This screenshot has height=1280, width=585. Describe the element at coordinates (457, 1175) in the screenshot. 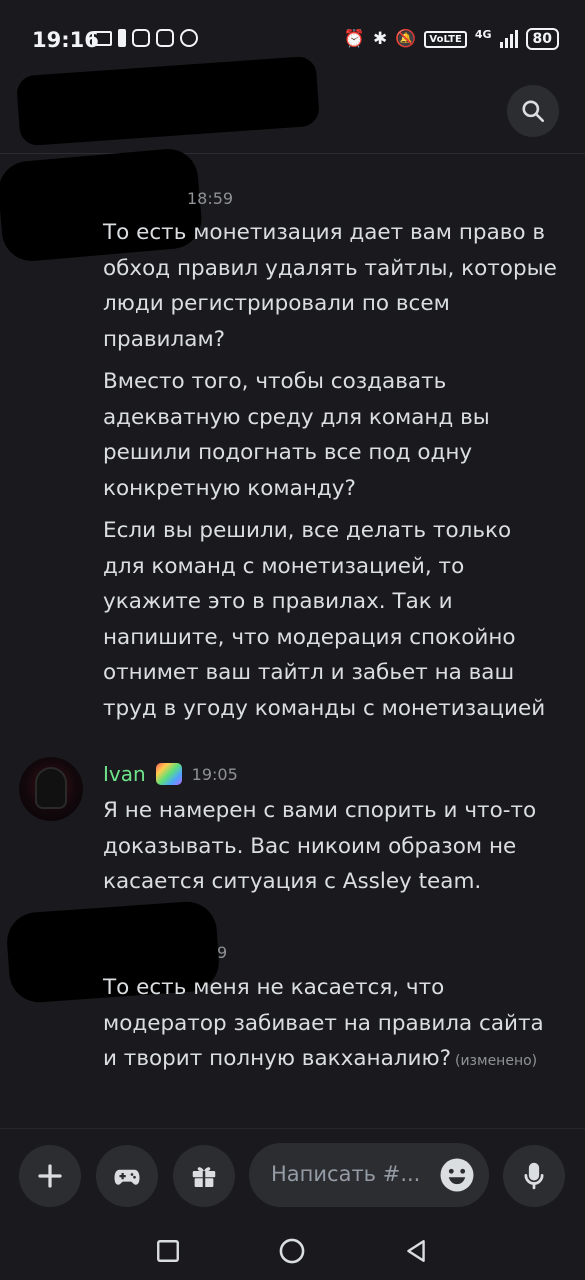

I see `emoji-icon` at that location.